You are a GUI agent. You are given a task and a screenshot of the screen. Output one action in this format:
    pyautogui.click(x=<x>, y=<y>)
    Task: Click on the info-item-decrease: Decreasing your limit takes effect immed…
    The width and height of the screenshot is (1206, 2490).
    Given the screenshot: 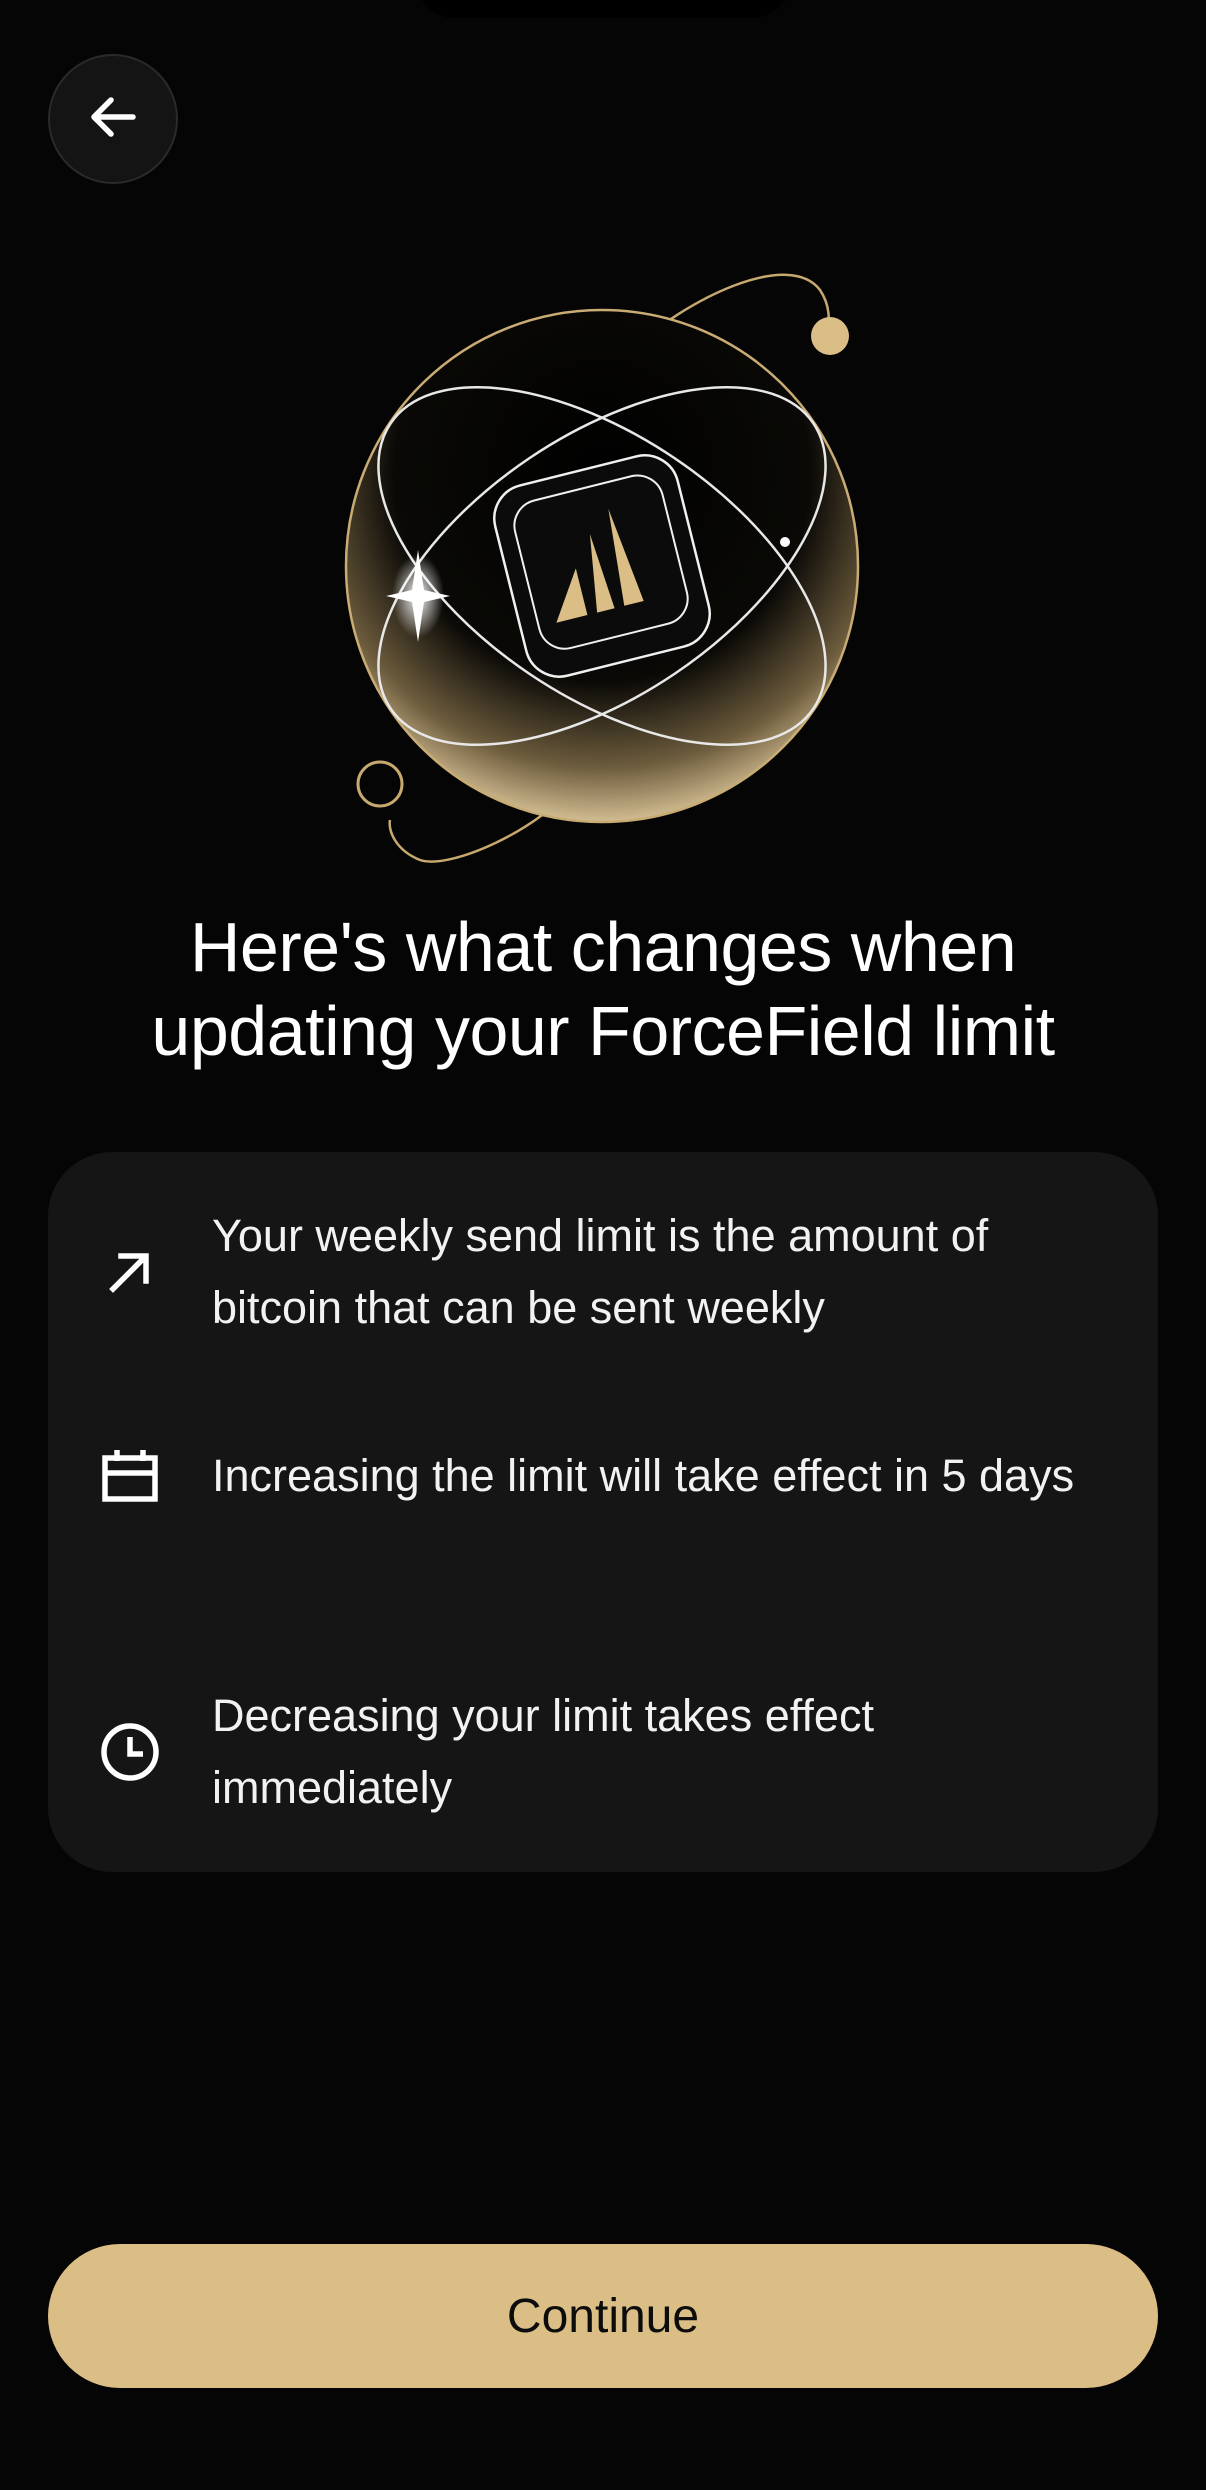 What is the action you would take?
    pyautogui.click(x=603, y=1752)
    